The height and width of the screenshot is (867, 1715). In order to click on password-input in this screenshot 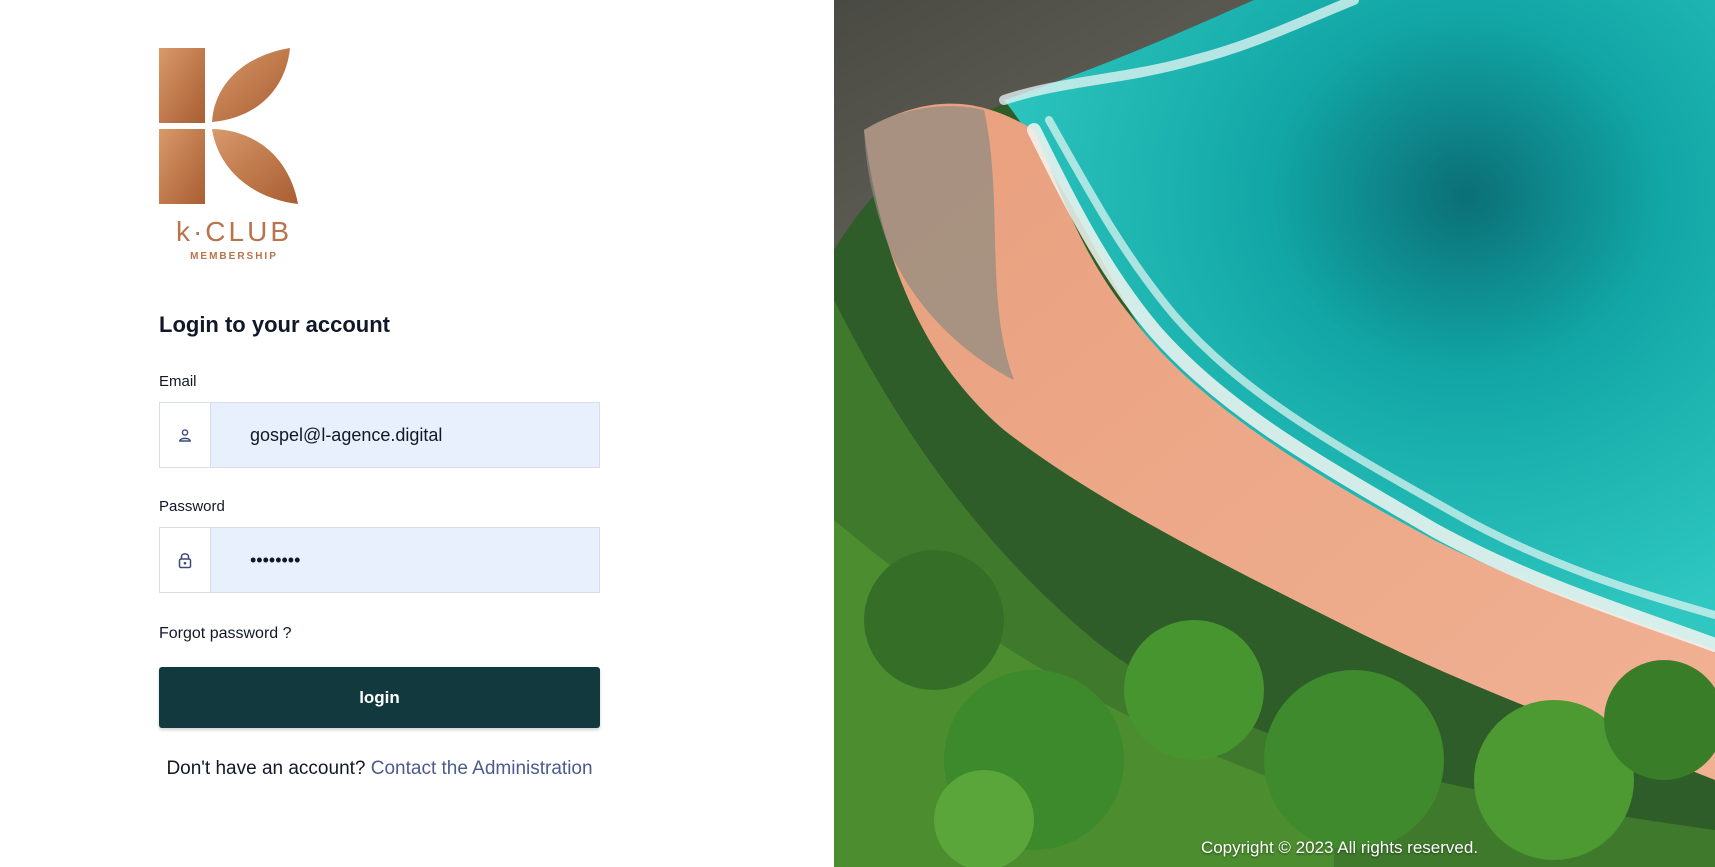, I will do `click(405, 560)`.